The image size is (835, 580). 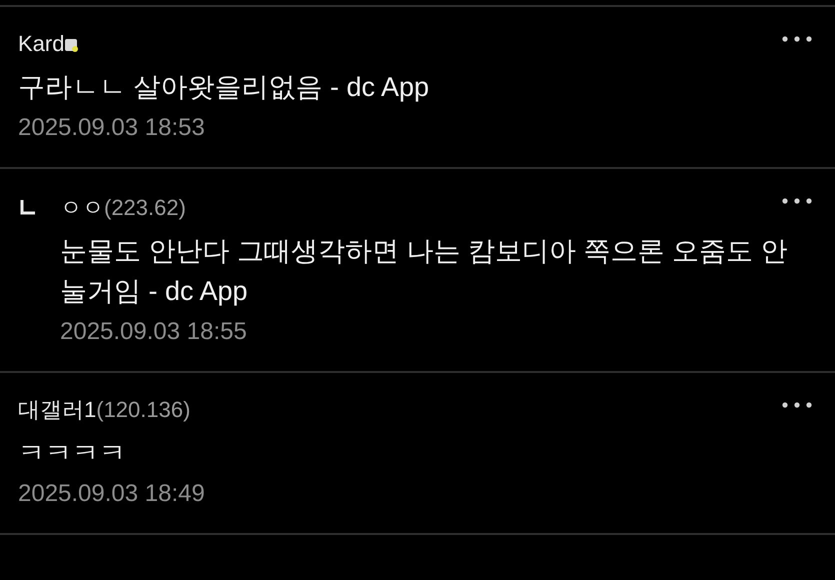 I want to click on author-name: Kard, so click(x=41, y=44).